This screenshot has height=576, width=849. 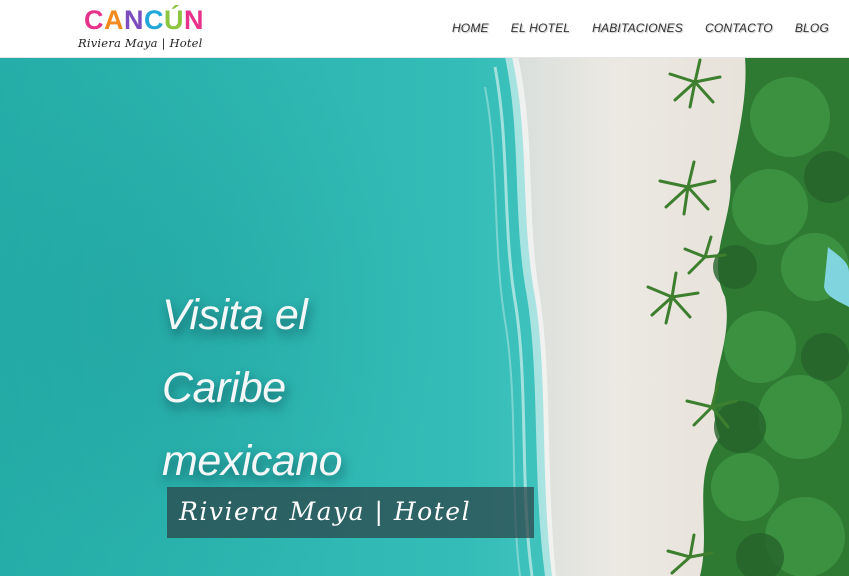 I want to click on hero-title: Visita el Caribe mexicano, so click(x=292, y=388).